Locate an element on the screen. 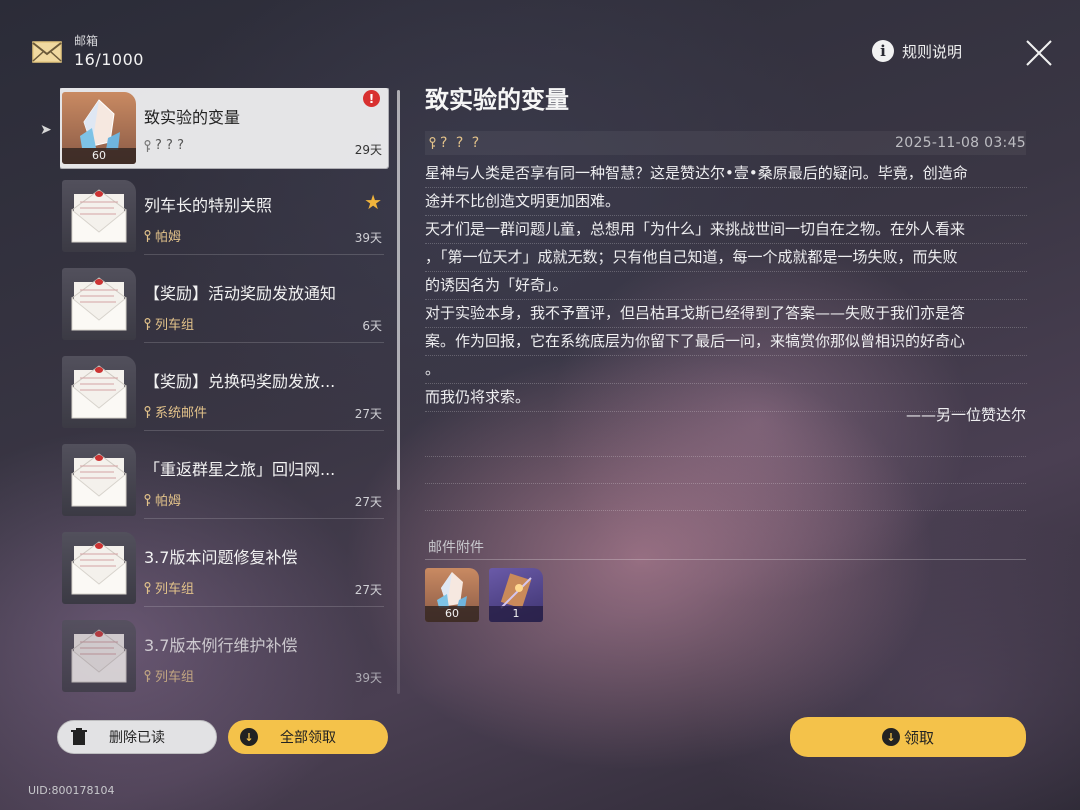 The width and height of the screenshot is (1080, 810). trash-icon is located at coordinates (79, 737).